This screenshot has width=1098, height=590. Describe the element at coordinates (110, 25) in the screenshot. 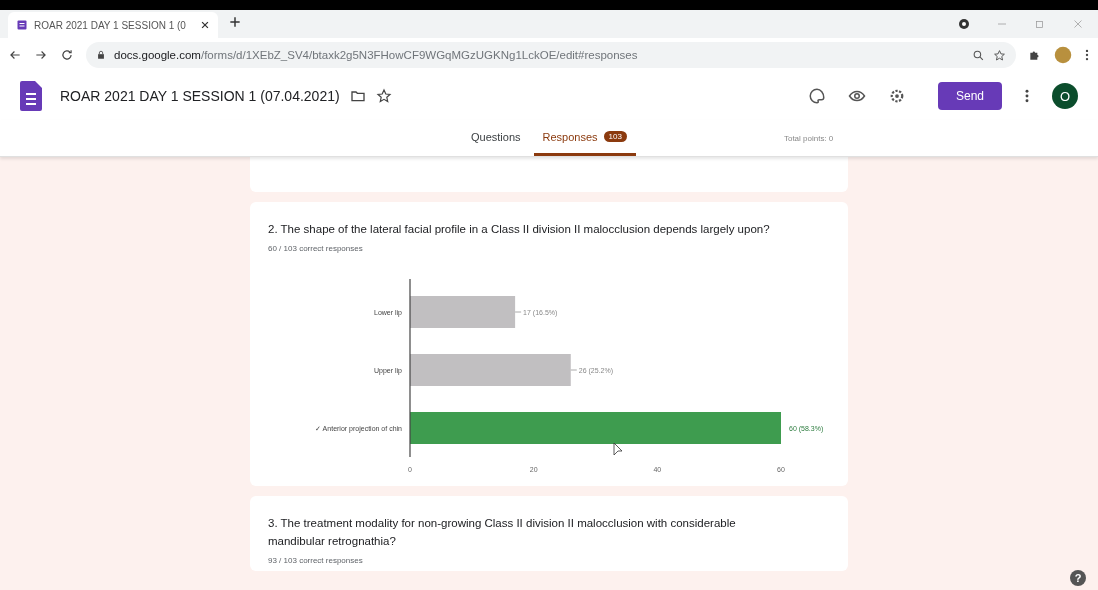

I see `tab-title: ROAR 2021 DAY 1 SESSION 1 (0` at that location.